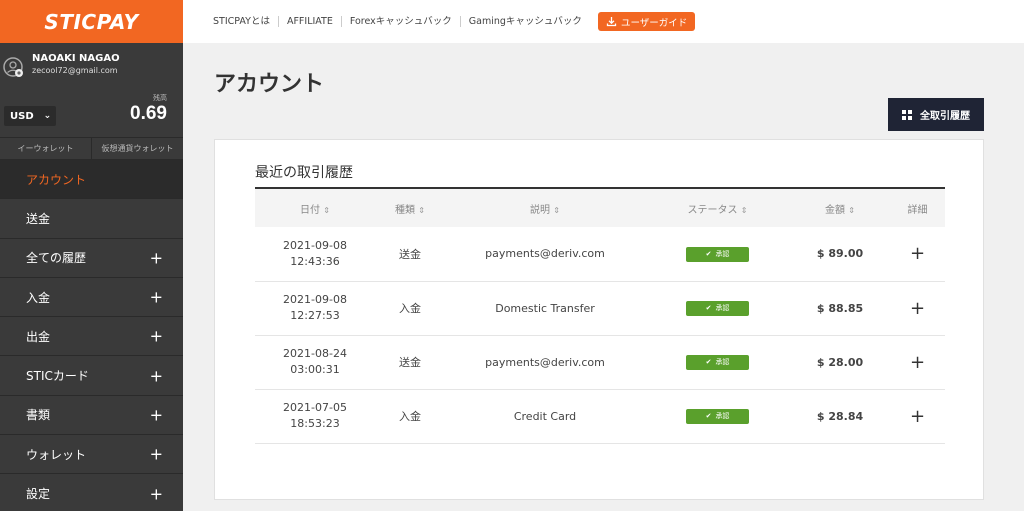  Describe the element at coordinates (76, 58) in the screenshot. I see `user-name: NAOAKI NAGAO` at that location.